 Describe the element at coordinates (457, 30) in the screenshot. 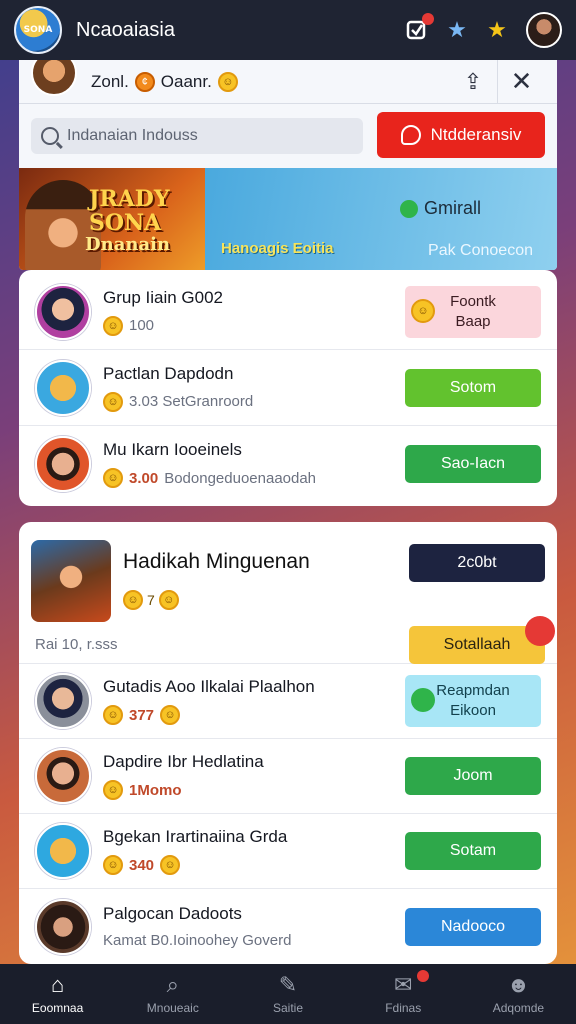

I see `star-outline-icon: ★` at that location.